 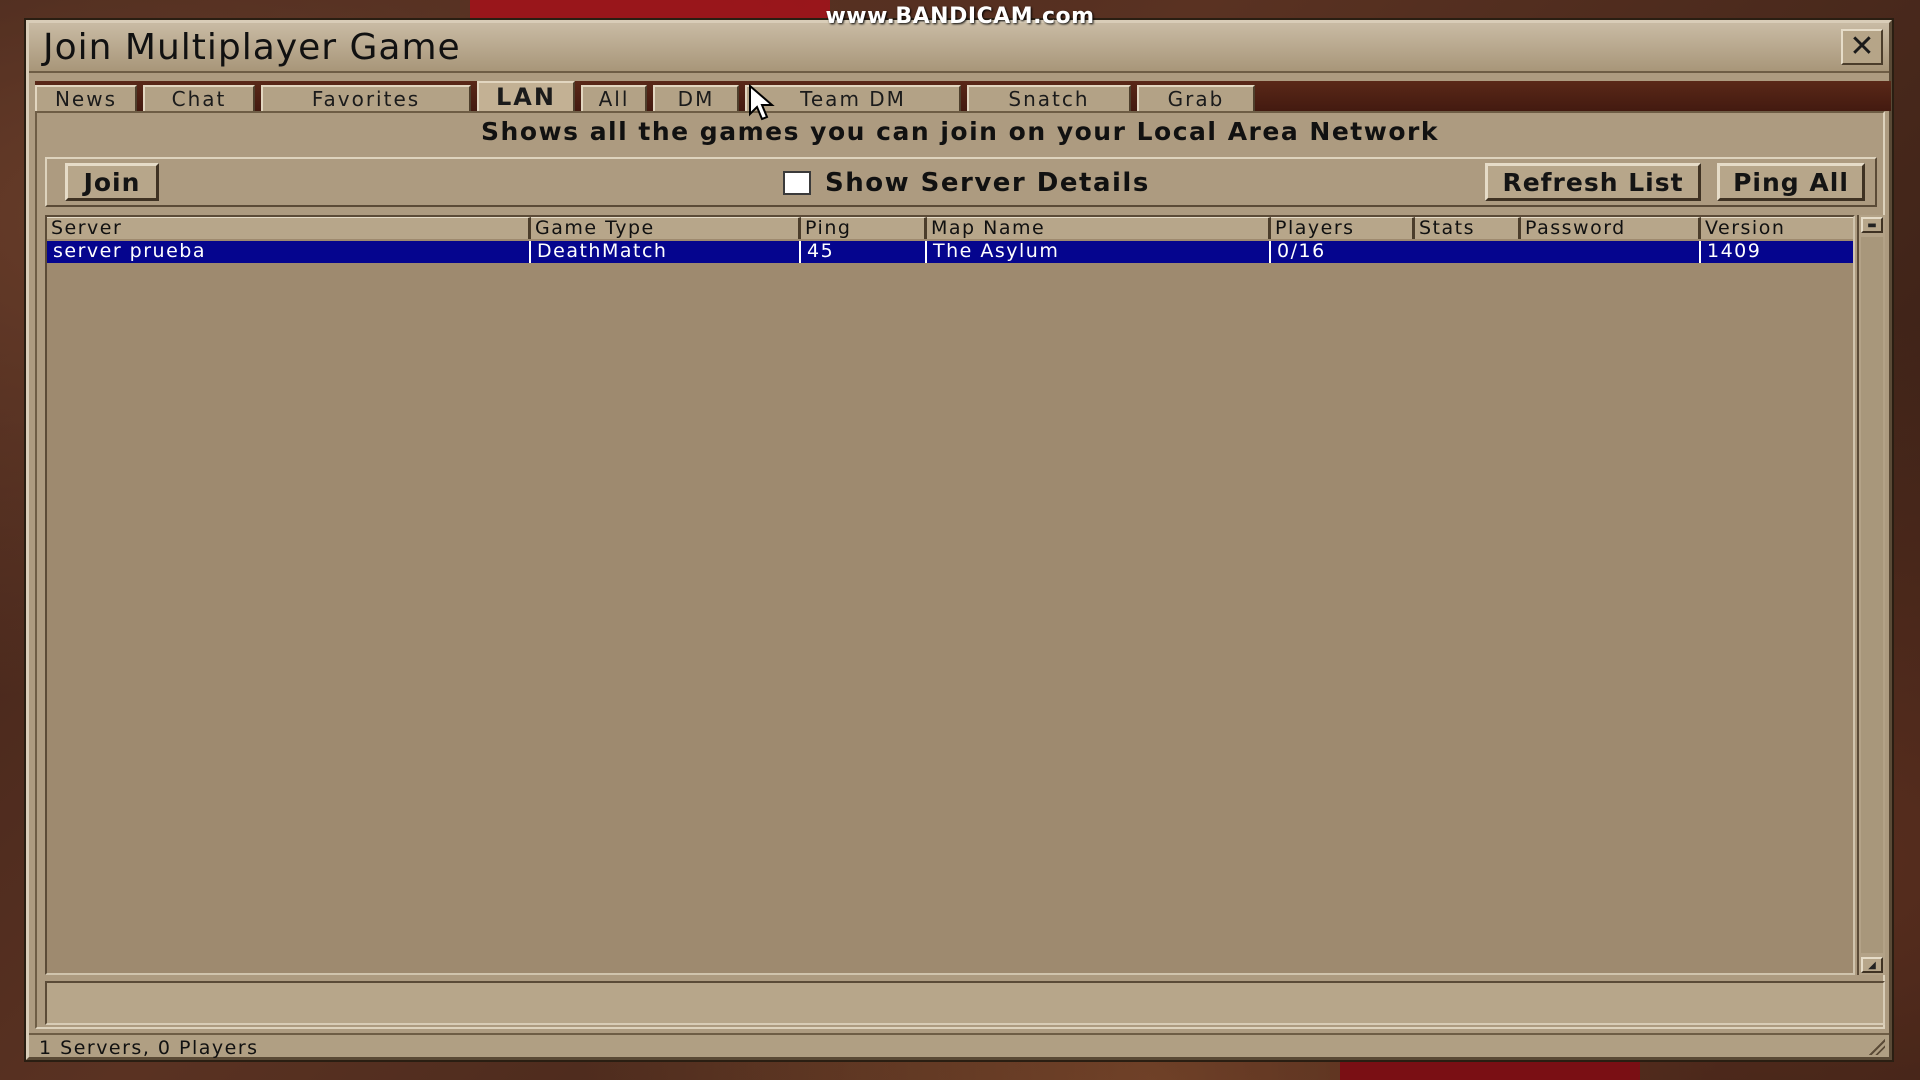 I want to click on close-icon: ✕, so click(x=1862, y=46).